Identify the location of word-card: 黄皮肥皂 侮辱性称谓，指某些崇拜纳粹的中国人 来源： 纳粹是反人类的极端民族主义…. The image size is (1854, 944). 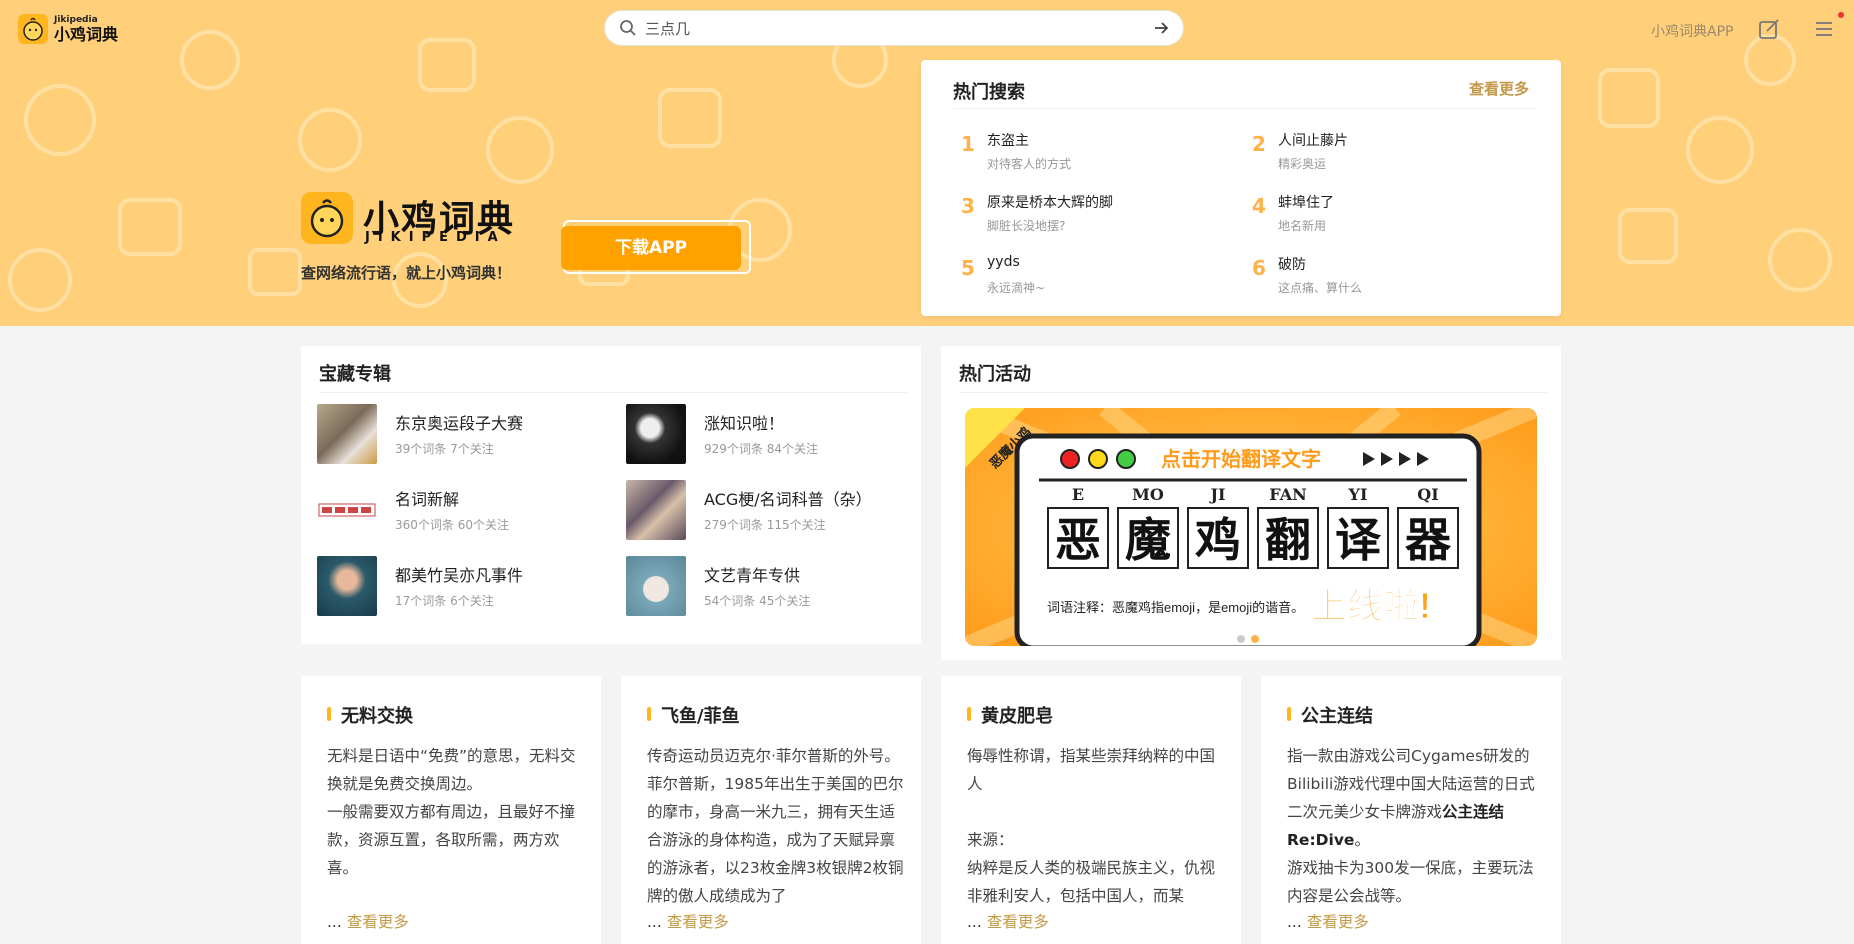
(1091, 810).